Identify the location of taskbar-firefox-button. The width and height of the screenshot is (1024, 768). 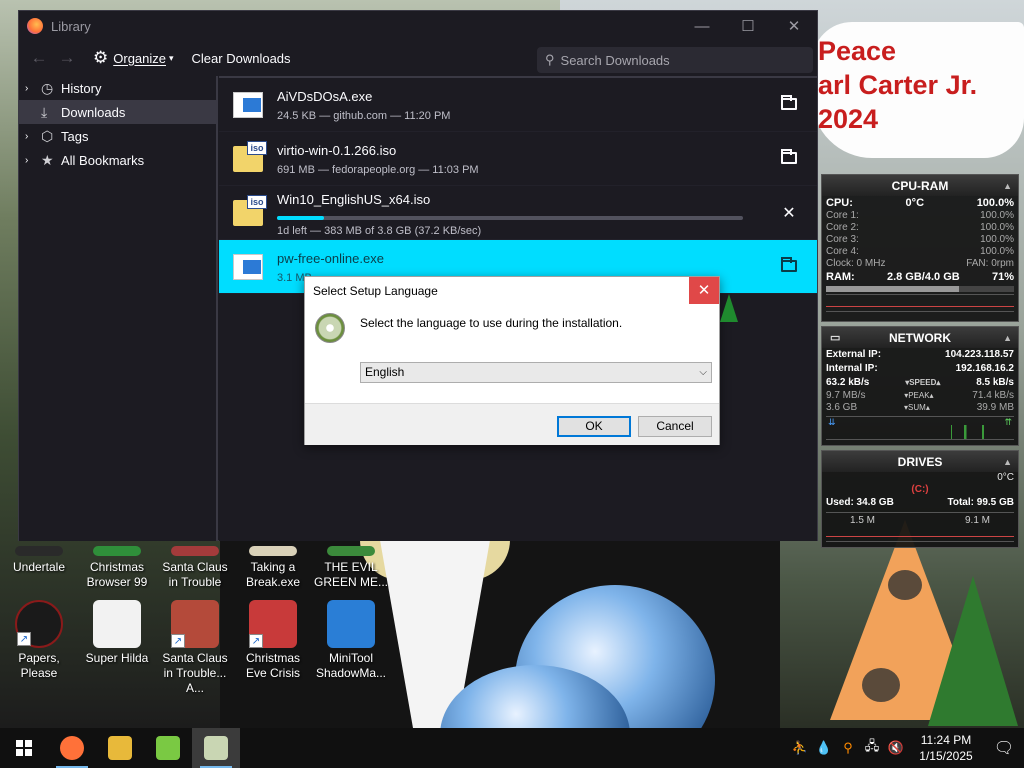
(72, 748).